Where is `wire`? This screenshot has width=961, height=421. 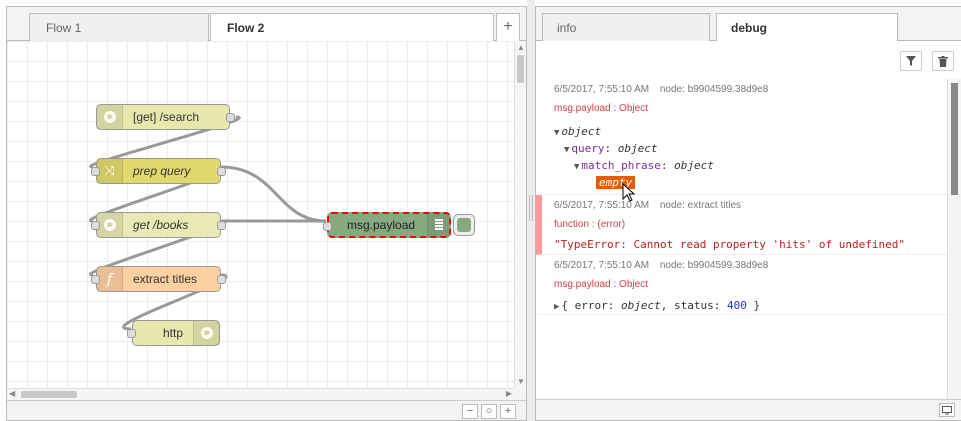
wire is located at coordinates (273, 194).